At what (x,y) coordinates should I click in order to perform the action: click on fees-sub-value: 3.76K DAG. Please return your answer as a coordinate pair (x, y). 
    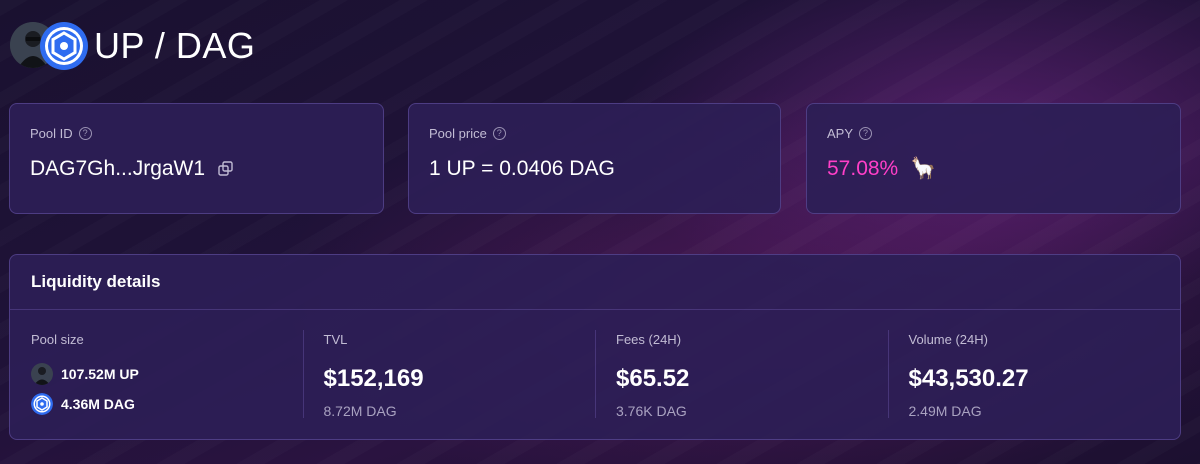
    Looking at the image, I should click on (651, 411).